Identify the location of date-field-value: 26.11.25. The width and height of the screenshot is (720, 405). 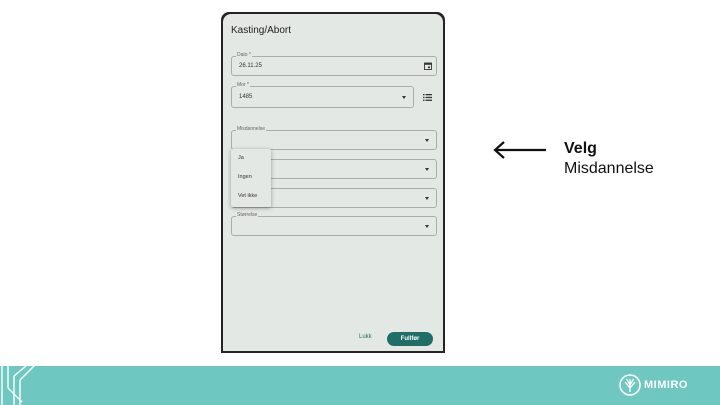
(250, 66).